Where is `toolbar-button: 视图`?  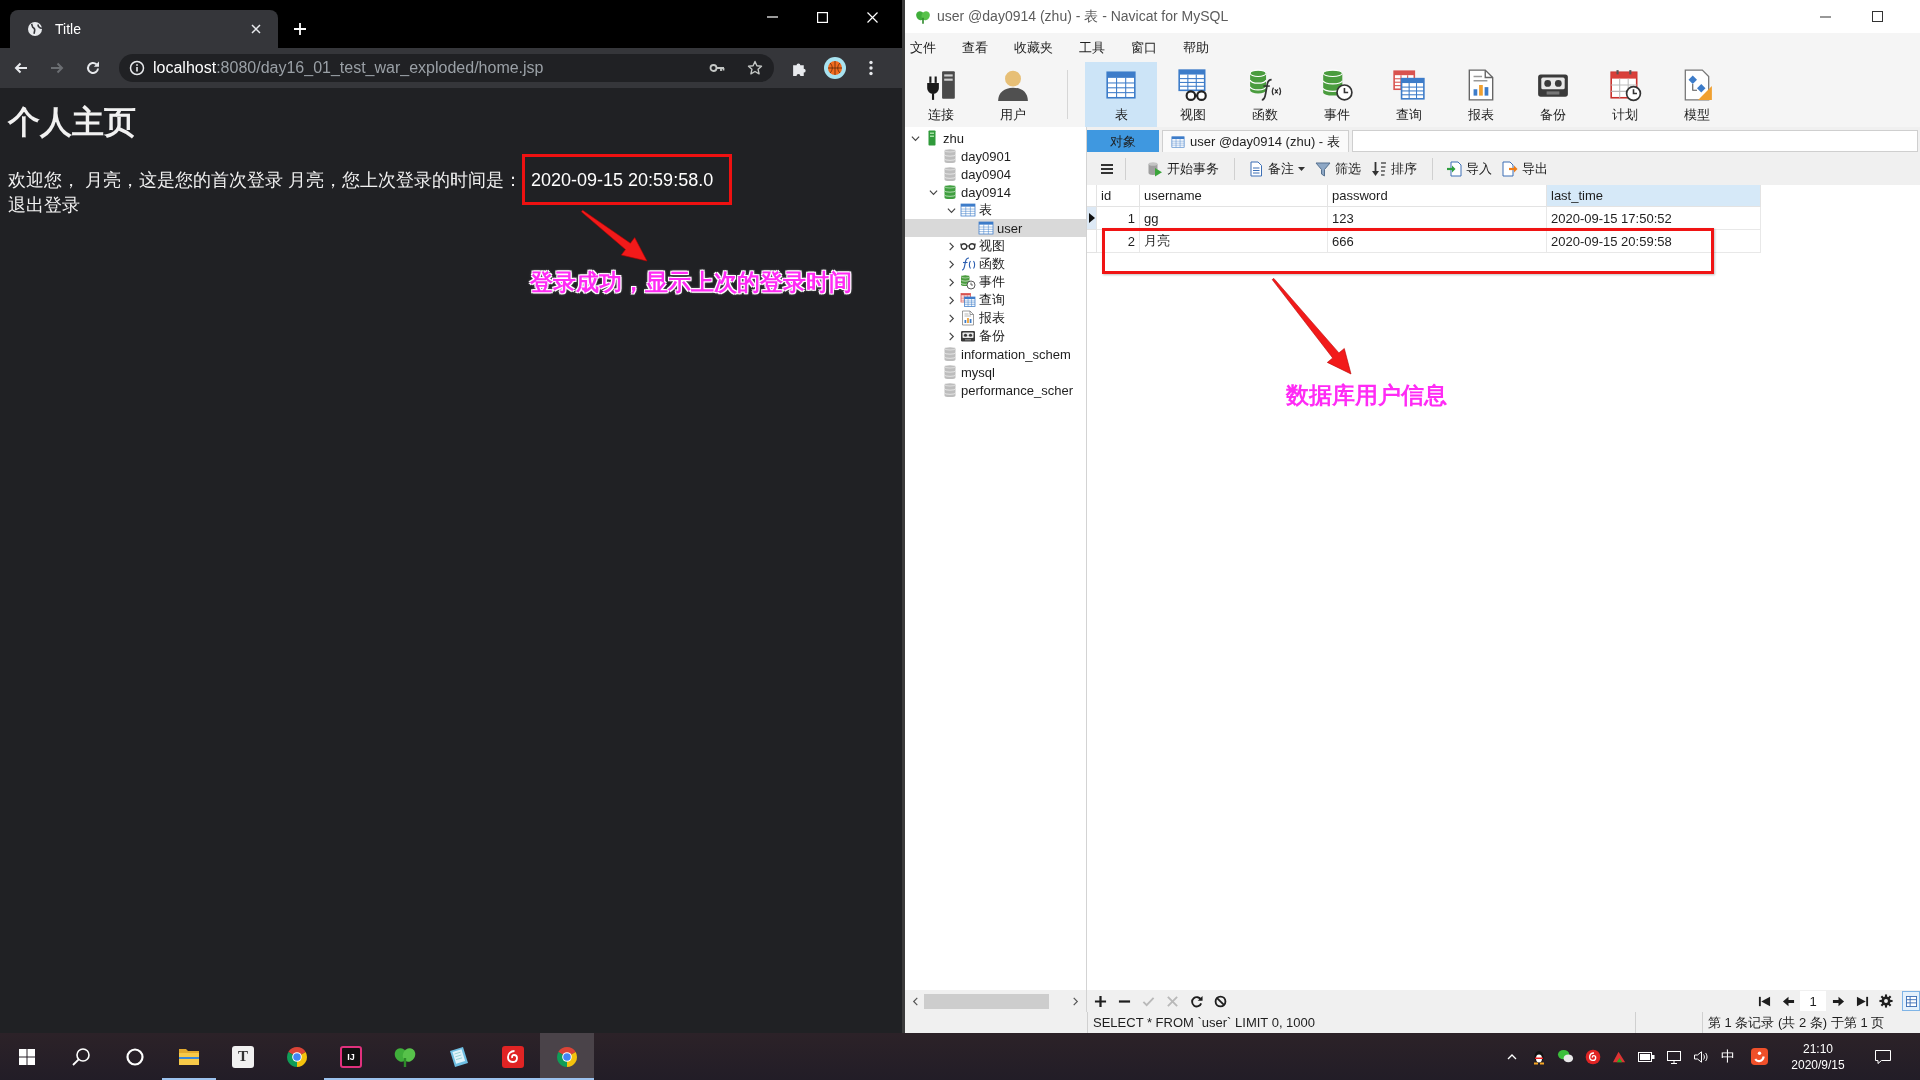
toolbar-button: 视图 is located at coordinates (1193, 94).